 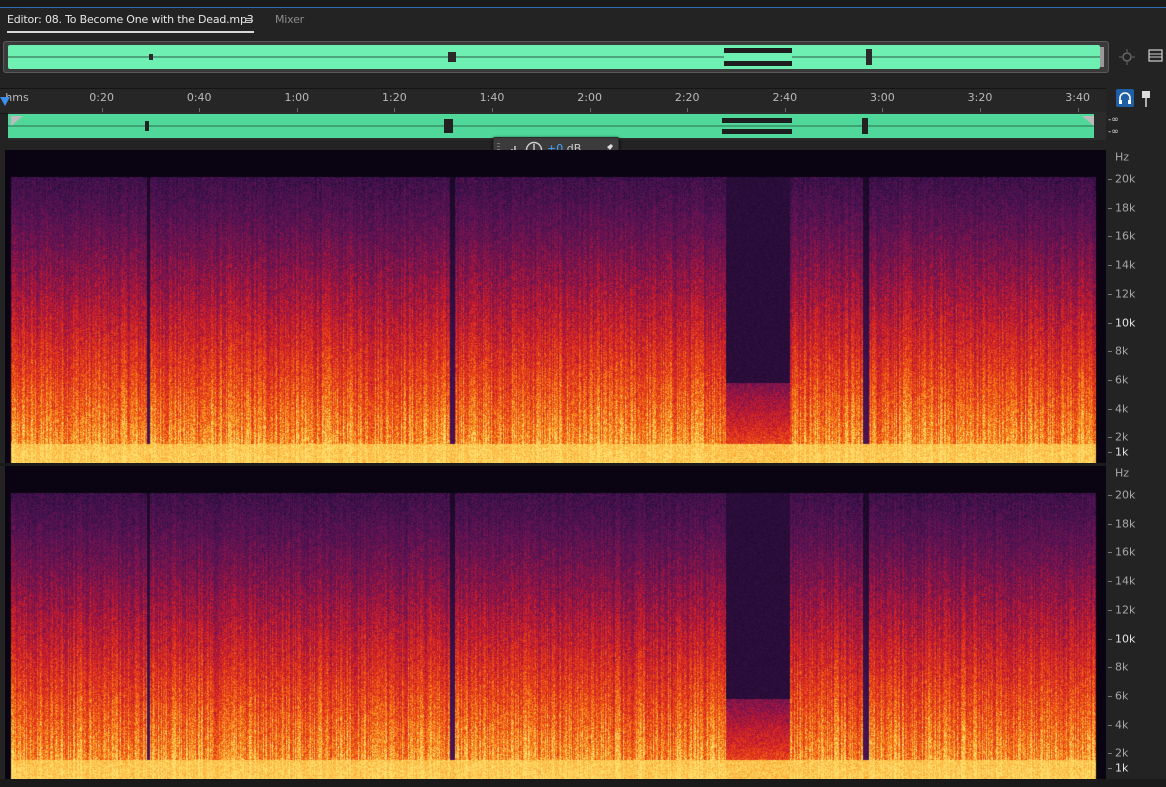 What do you see at coordinates (1113, 132) in the screenshot?
I see `meter-right-value: -∞` at bounding box center [1113, 132].